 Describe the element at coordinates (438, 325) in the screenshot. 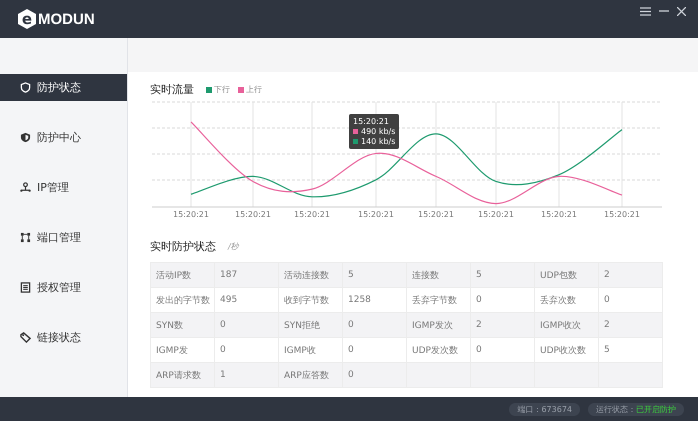

I see `table-cell: IGMP发次` at that location.